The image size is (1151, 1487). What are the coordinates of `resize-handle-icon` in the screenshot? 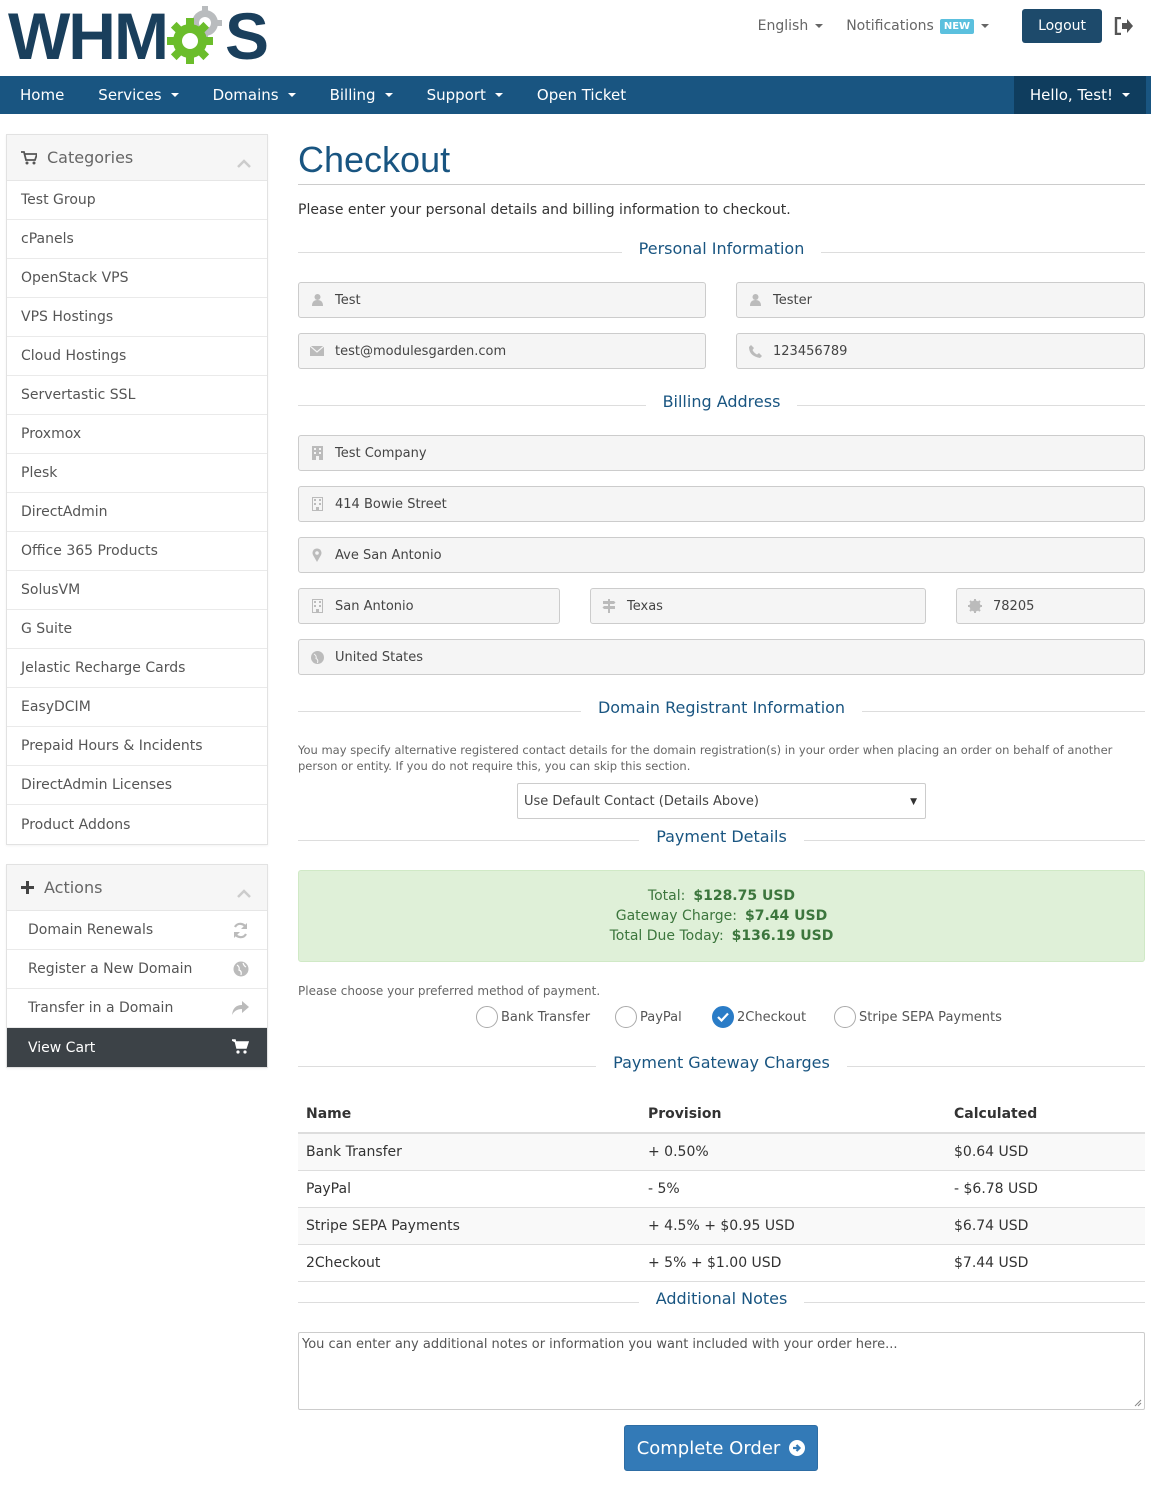 It's located at (1138, 1403).